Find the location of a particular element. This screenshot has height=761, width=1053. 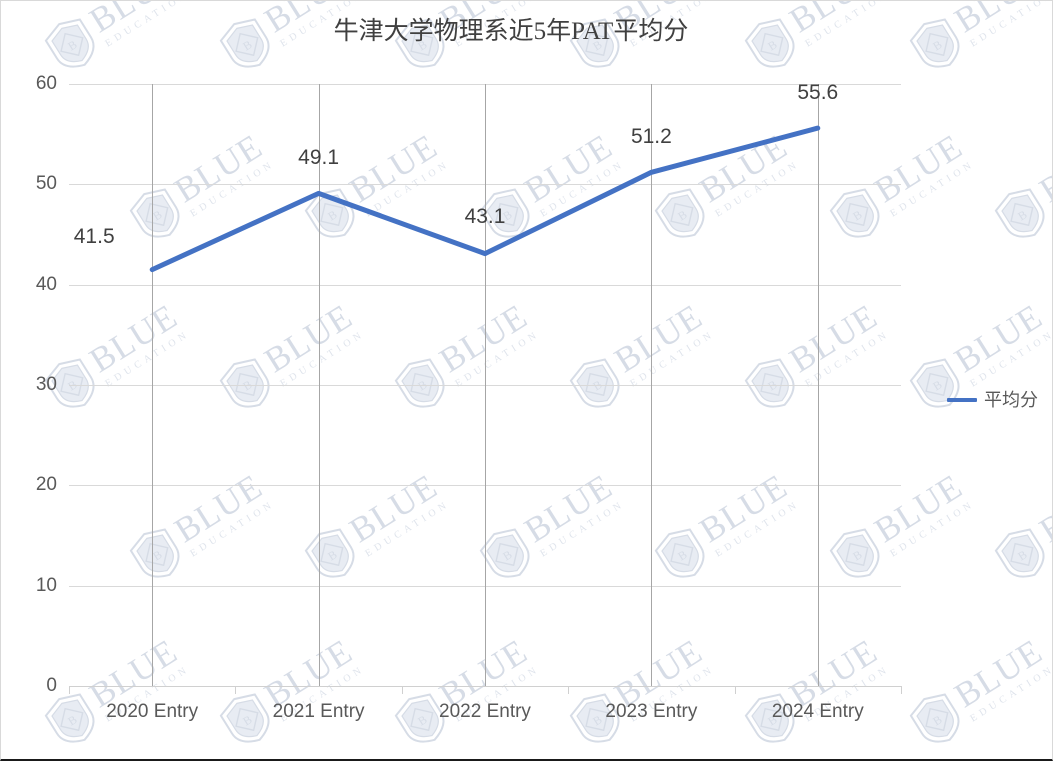

data-label-0: 41.5 is located at coordinates (94, 236).